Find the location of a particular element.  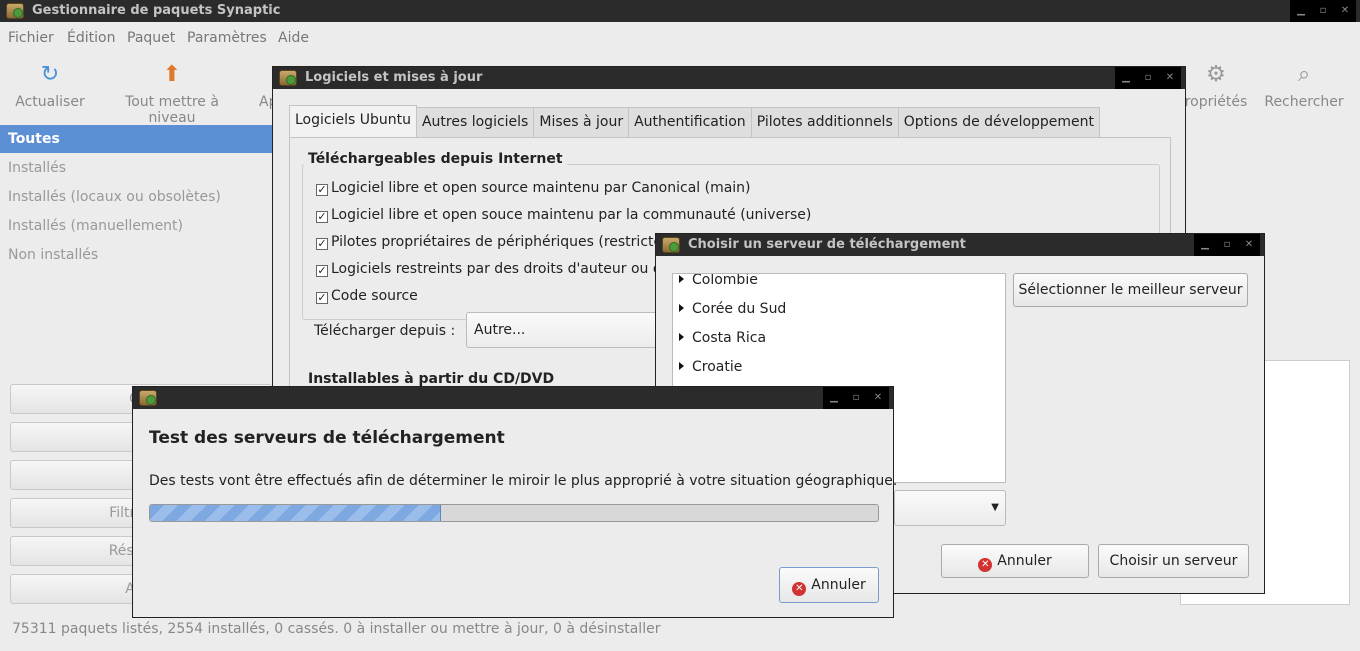

cd-header: Installables à partir du CD/DVD is located at coordinates (431, 379).